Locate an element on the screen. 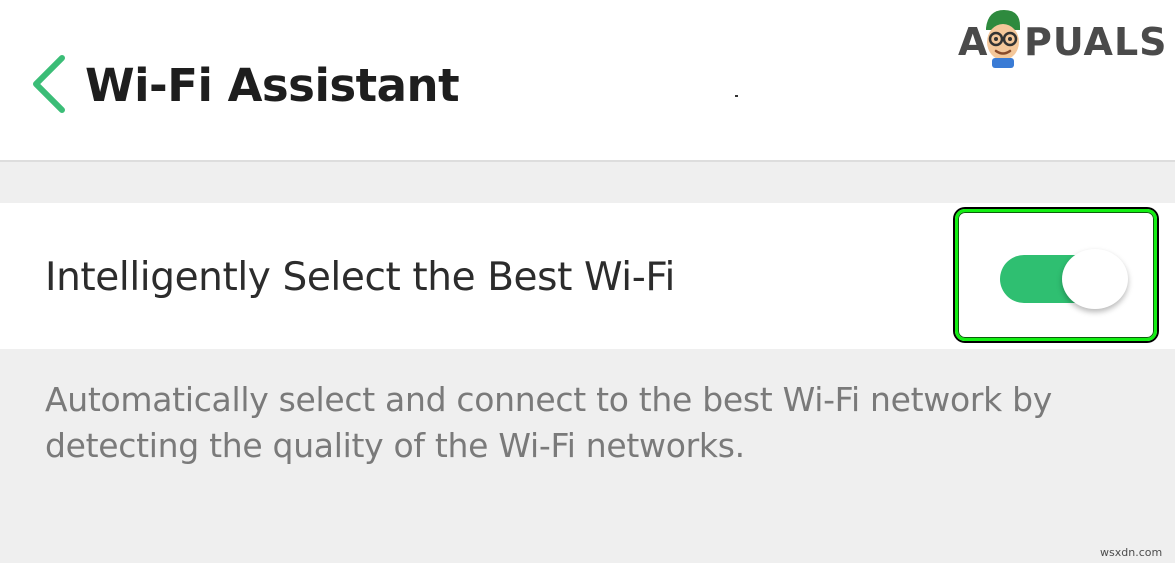 Image resolution: width=1175 pixels, height=563 pixels. artifact-dot is located at coordinates (736, 96).